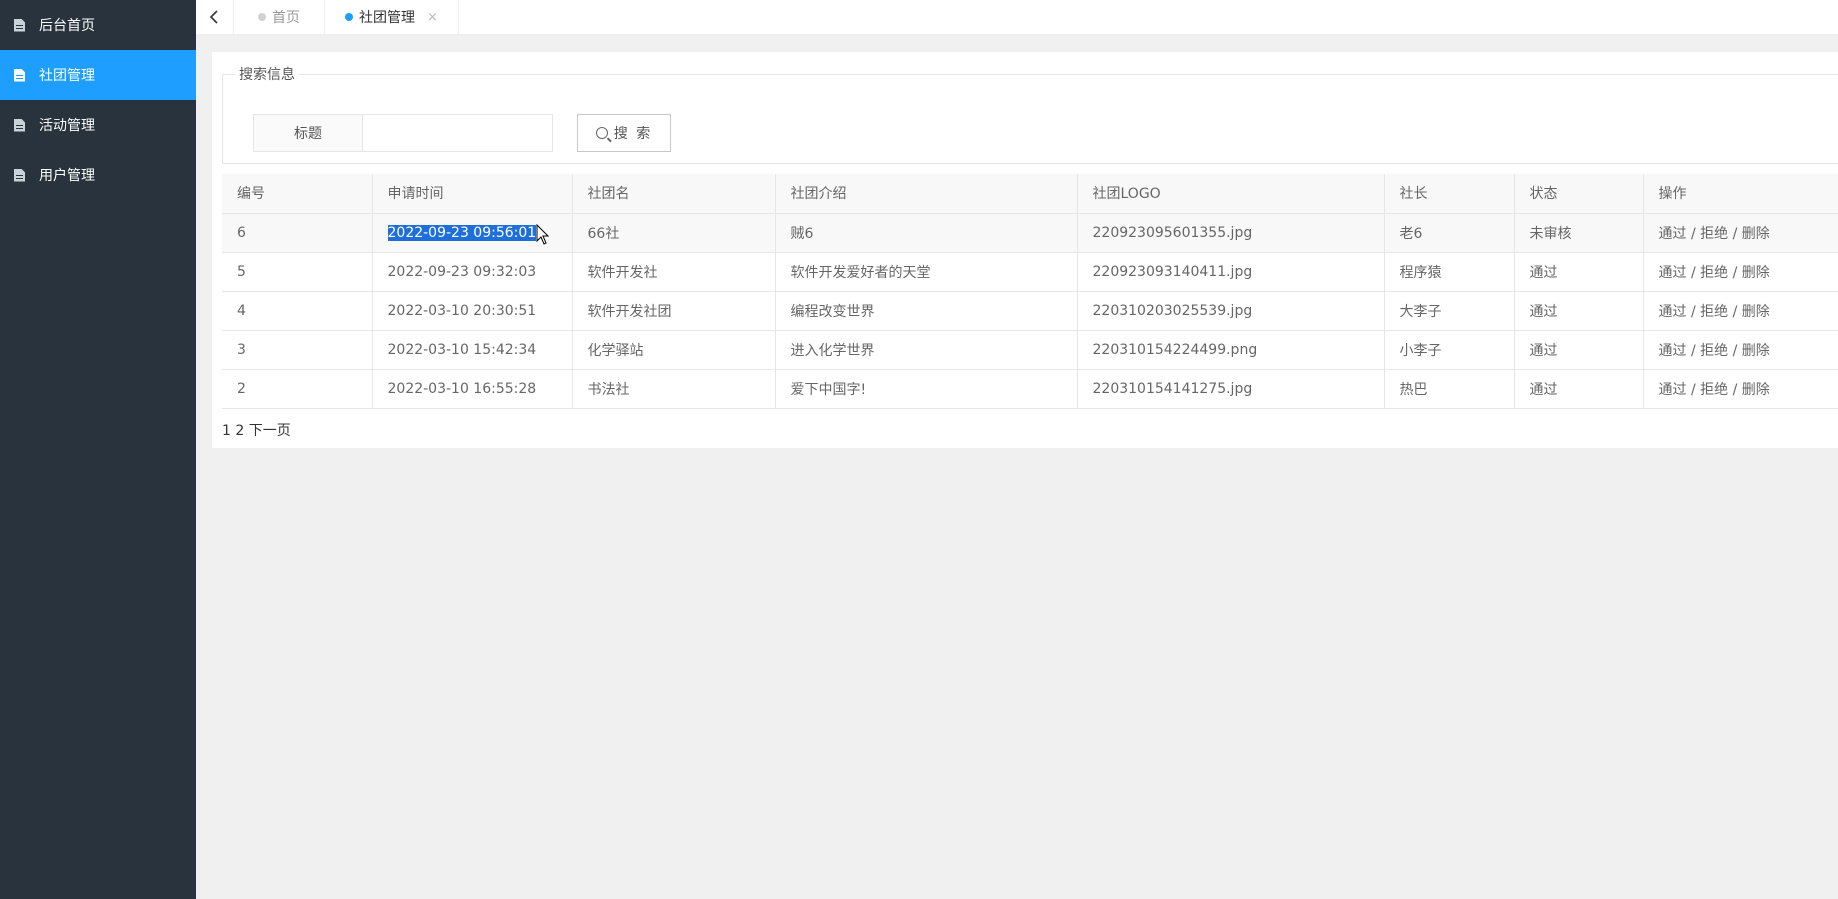 The image size is (1838, 899). I want to click on cell-club-logo: 220310154141275.jpg, so click(1230, 388).